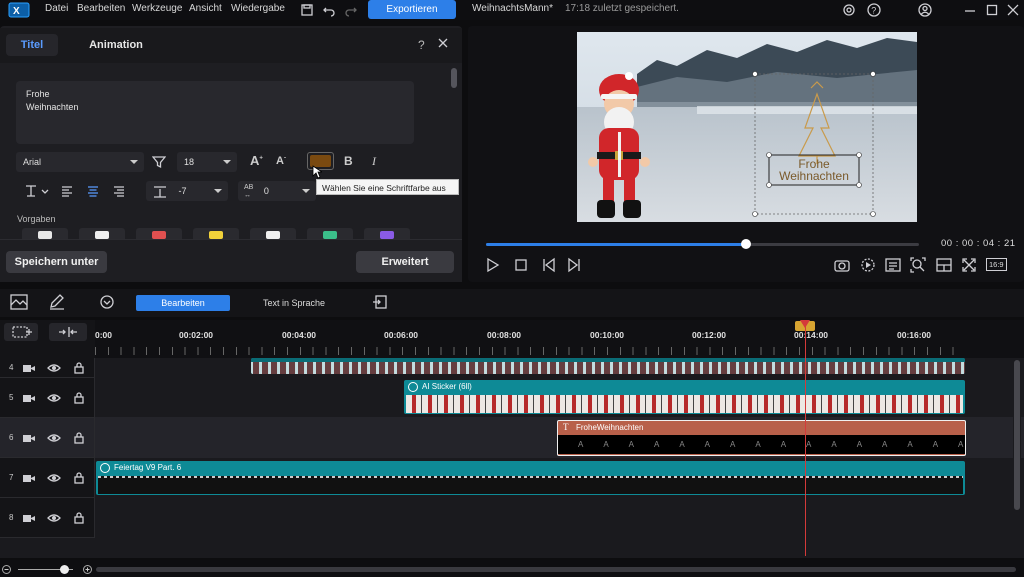  Describe the element at coordinates (93, 191) in the screenshot. I see `align-center-icon` at that location.